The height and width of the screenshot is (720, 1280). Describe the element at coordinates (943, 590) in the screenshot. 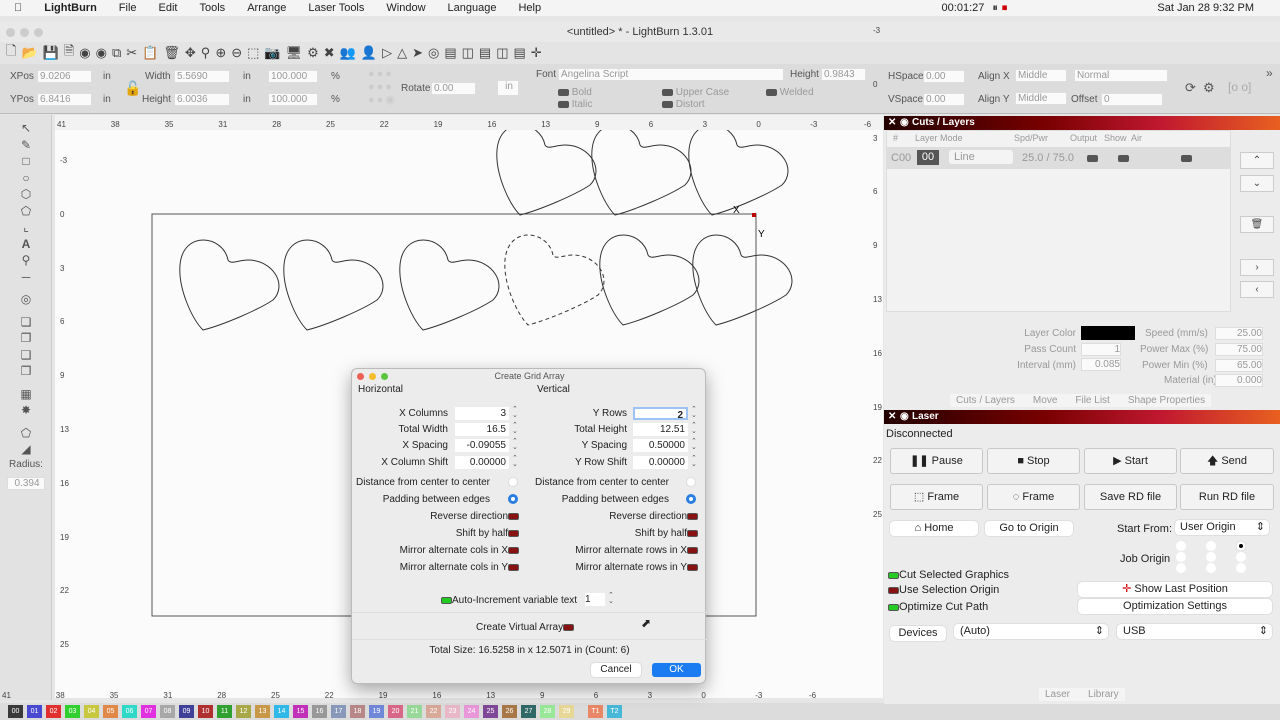

I see `use-selection-origin-toggle: Use Selection Origin` at that location.